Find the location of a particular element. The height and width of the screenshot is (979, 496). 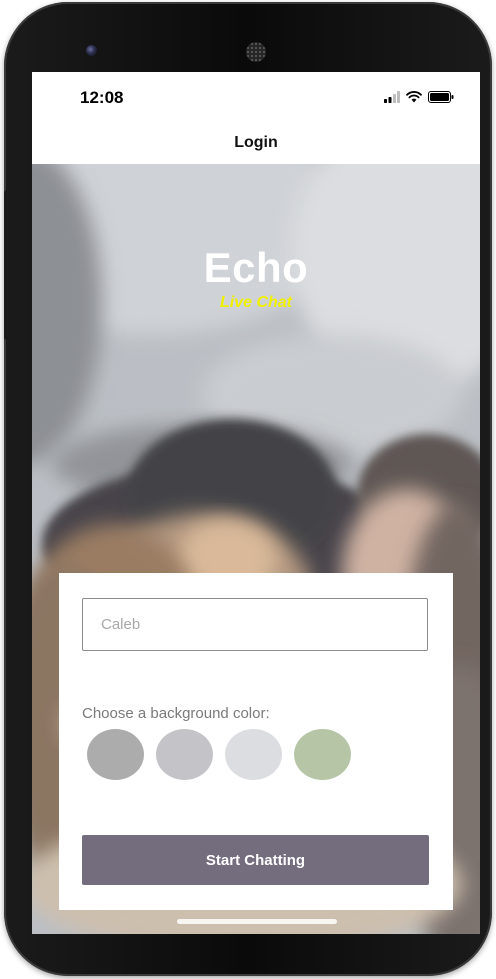

color-swatches is located at coordinates (219, 754).